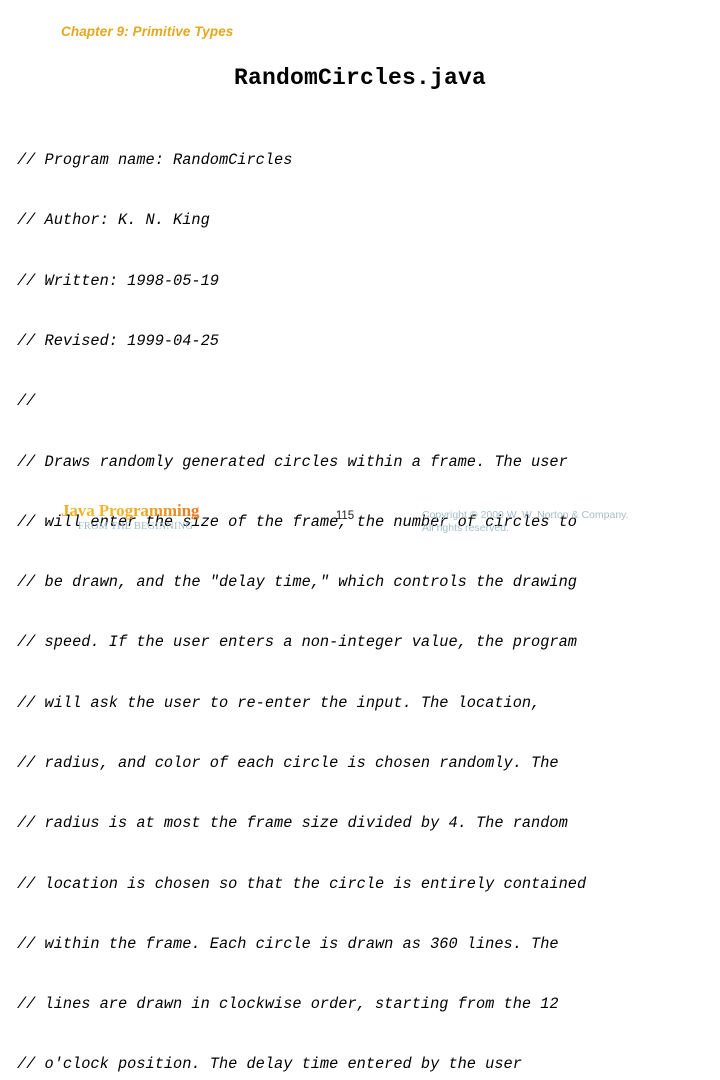 This screenshot has height=1080, width=720. Describe the element at coordinates (118, 341) in the screenshot. I see `code-line: // Revised: 1999-04-25` at that location.